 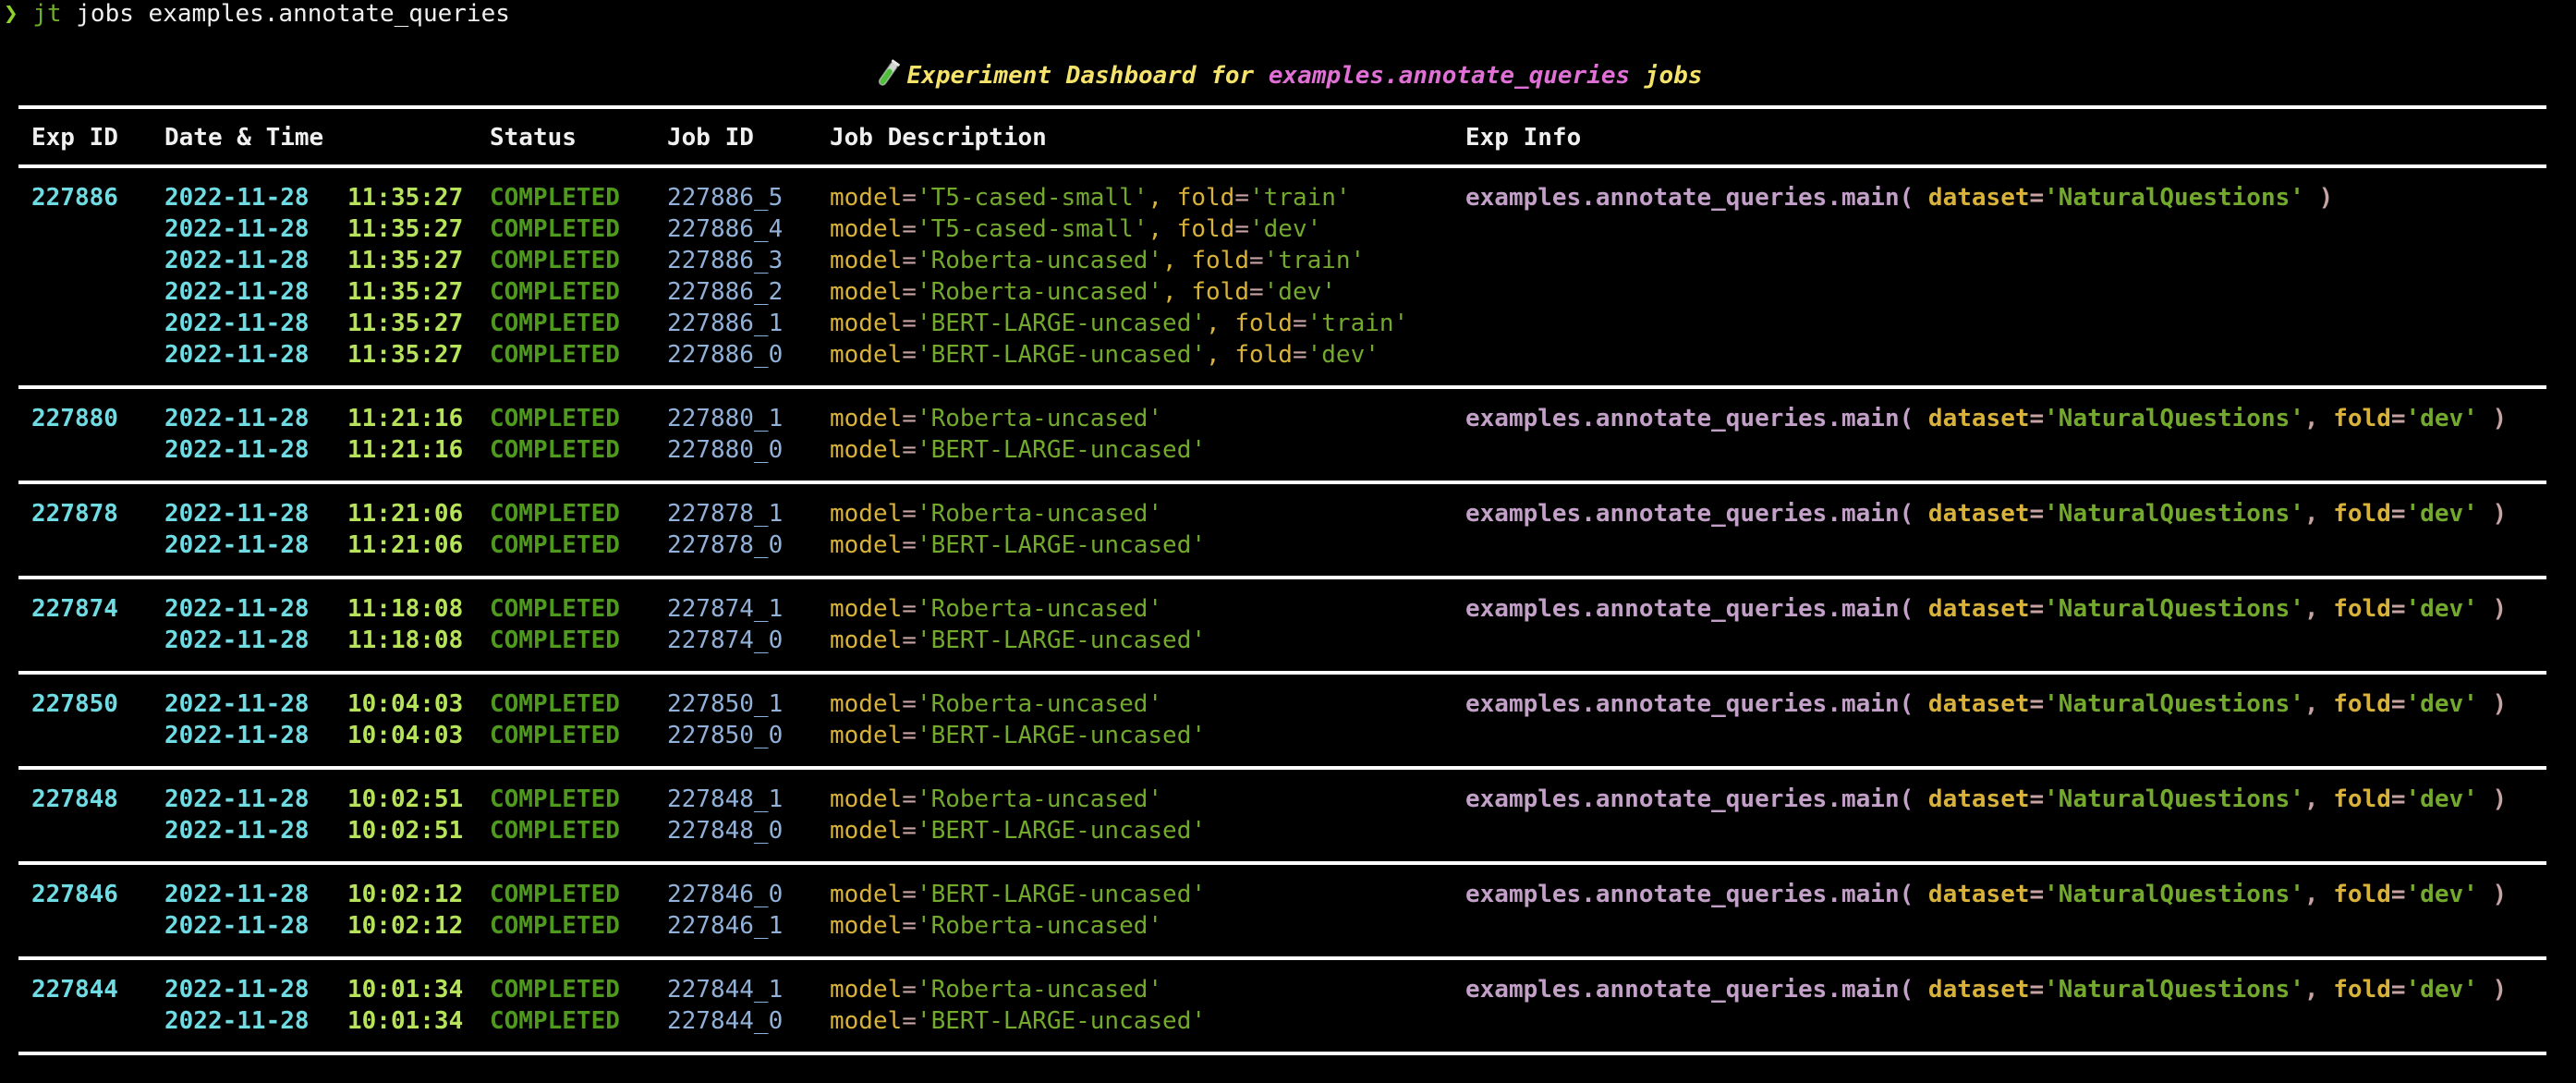 What do you see at coordinates (1104, 355) in the screenshot?
I see `job-description: model='BERT-LARGE-uncased', fold='dev'` at bounding box center [1104, 355].